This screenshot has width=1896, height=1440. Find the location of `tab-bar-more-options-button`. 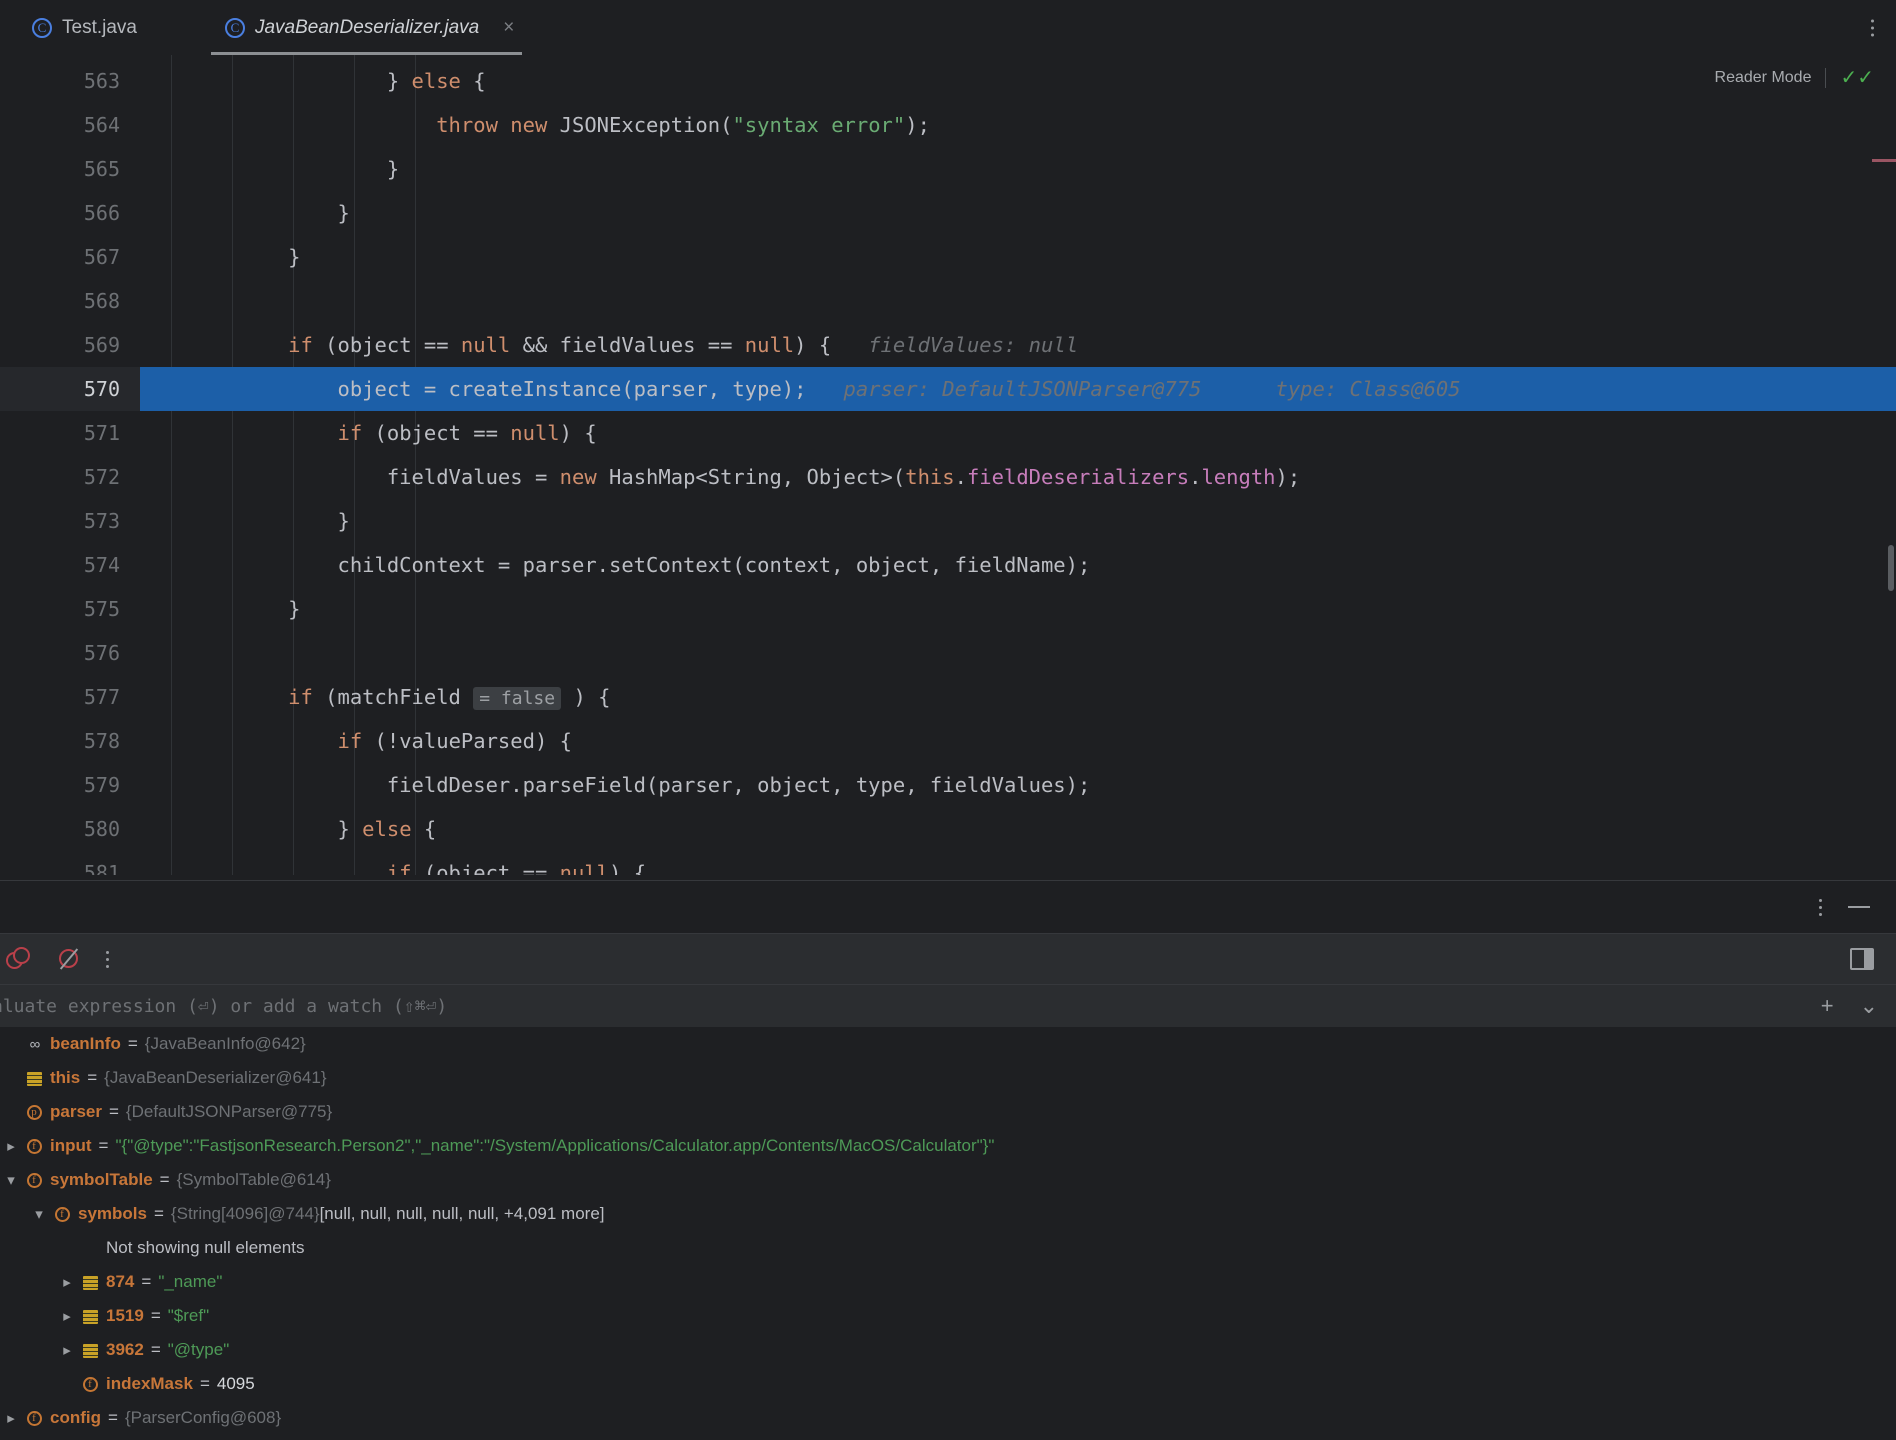

tab-bar-more-options-button is located at coordinates (1872, 27).